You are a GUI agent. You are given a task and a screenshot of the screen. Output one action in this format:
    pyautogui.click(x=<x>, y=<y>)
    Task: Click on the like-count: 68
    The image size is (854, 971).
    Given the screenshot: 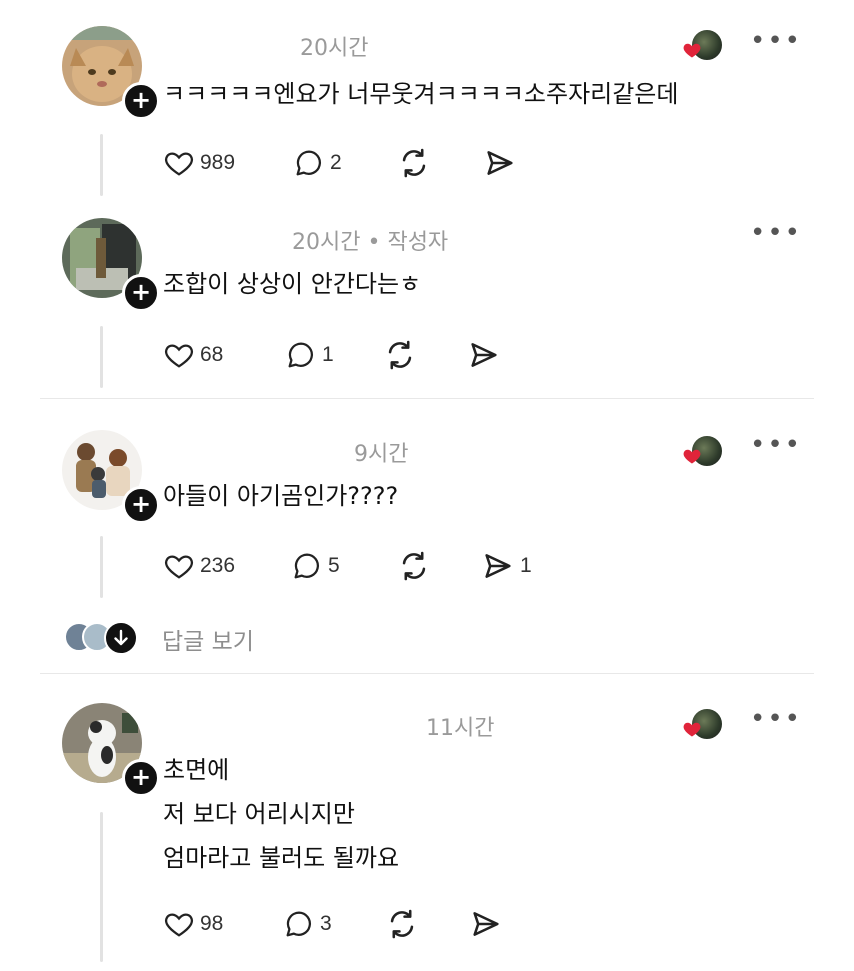 What is the action you would take?
    pyautogui.click(x=212, y=354)
    